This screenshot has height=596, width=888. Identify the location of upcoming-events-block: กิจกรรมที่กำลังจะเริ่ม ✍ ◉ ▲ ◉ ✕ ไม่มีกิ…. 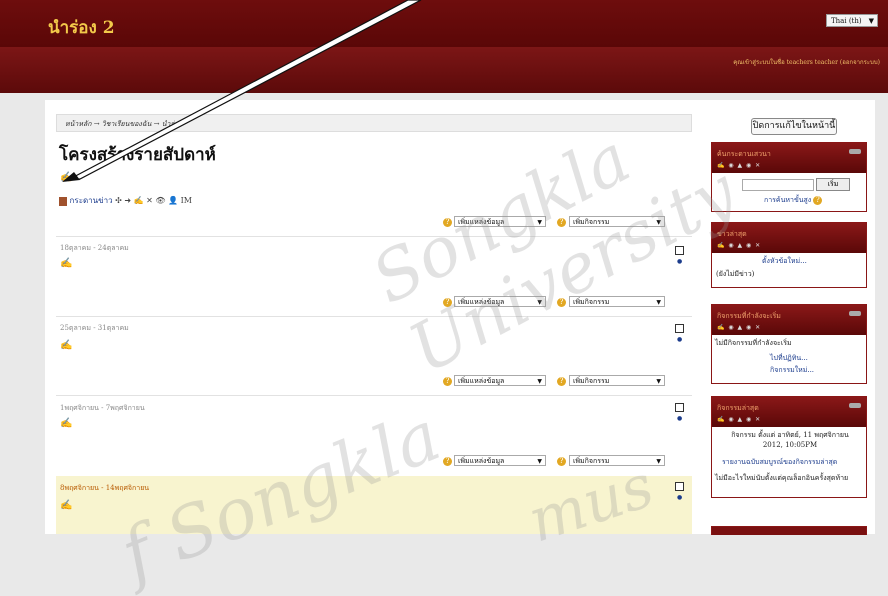
(789, 344).